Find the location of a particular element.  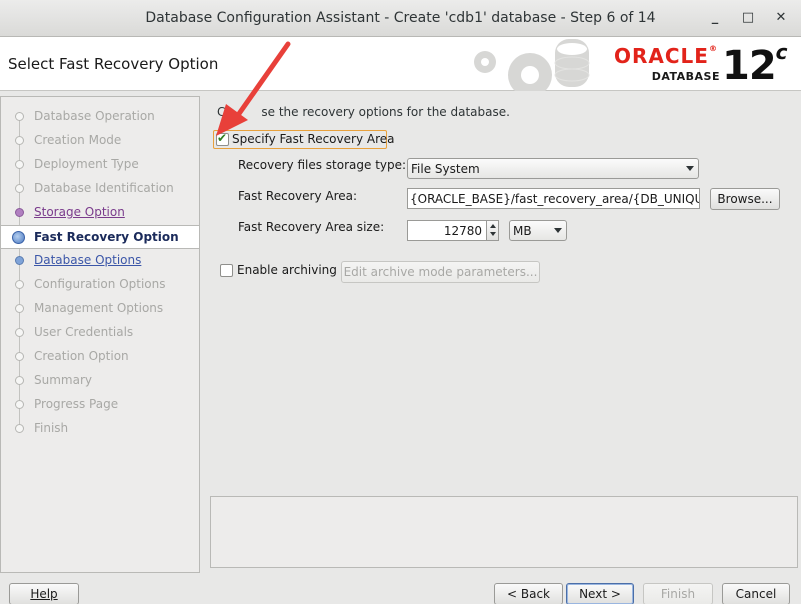

nav-step-label: Progress Page is located at coordinates (76, 404).